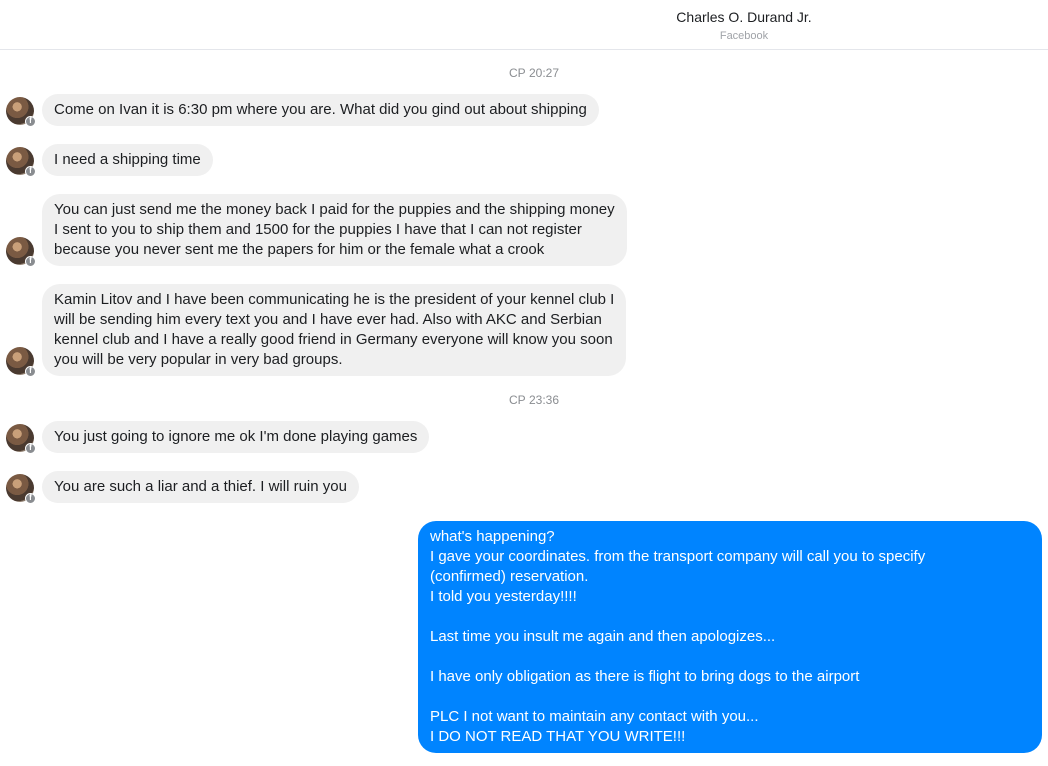  Describe the element at coordinates (534, 400) in the screenshot. I see `message-timestamp: СР 23:36` at that location.